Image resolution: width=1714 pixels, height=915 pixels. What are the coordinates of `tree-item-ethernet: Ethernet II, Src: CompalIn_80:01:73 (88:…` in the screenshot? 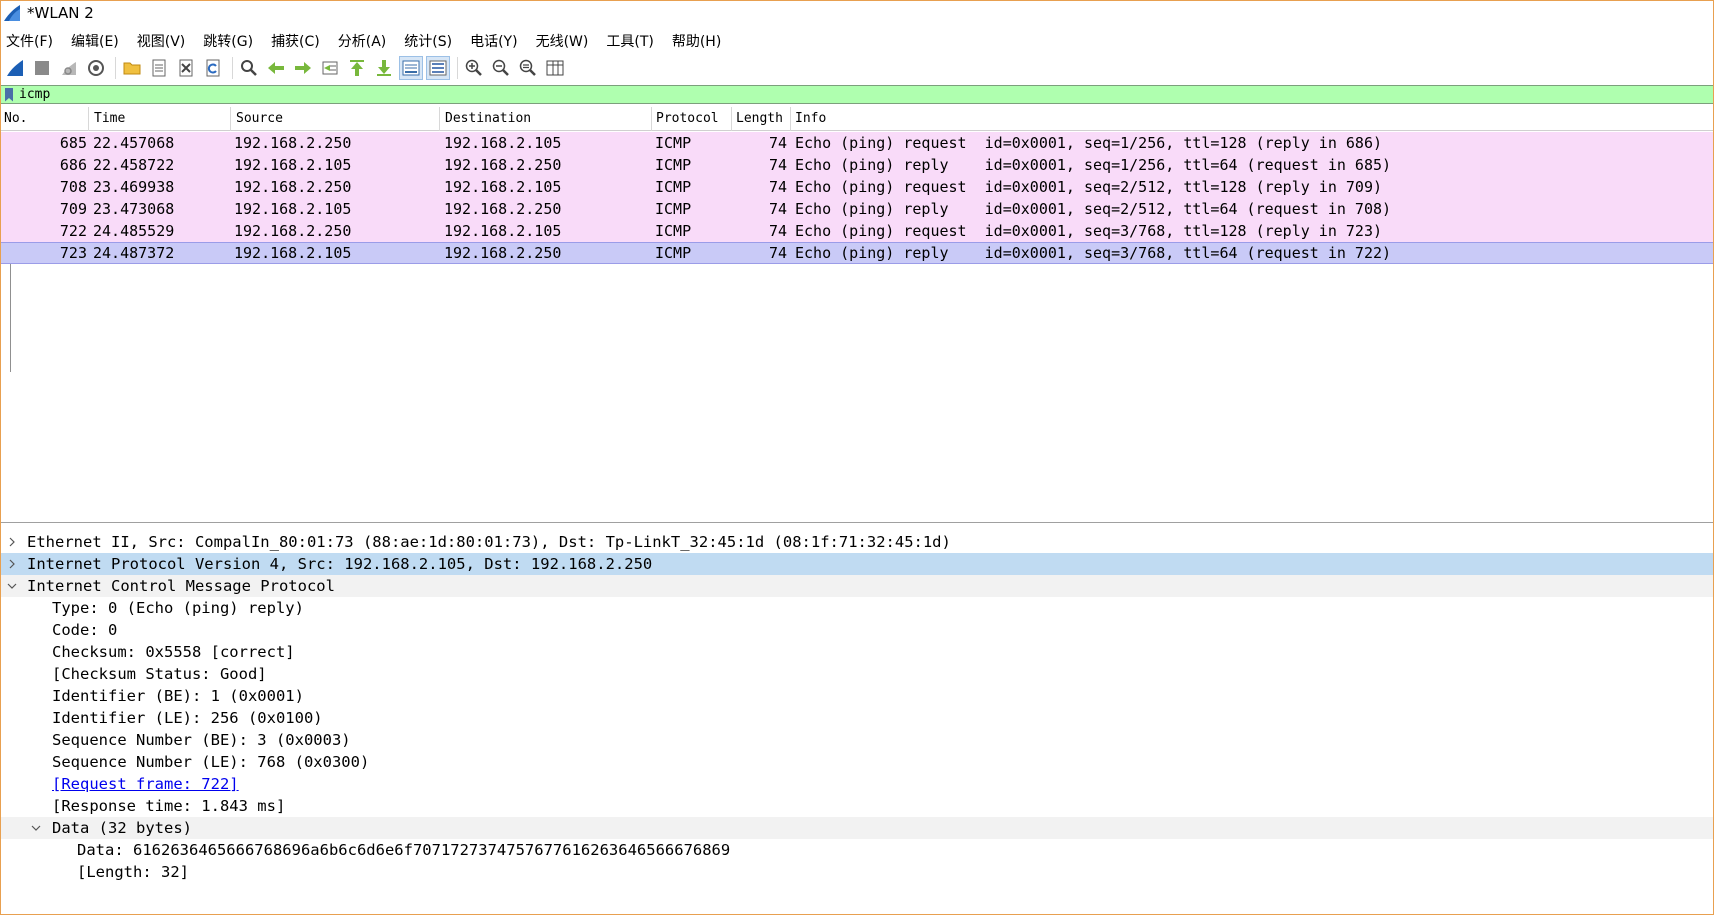 It's located at (857, 542).